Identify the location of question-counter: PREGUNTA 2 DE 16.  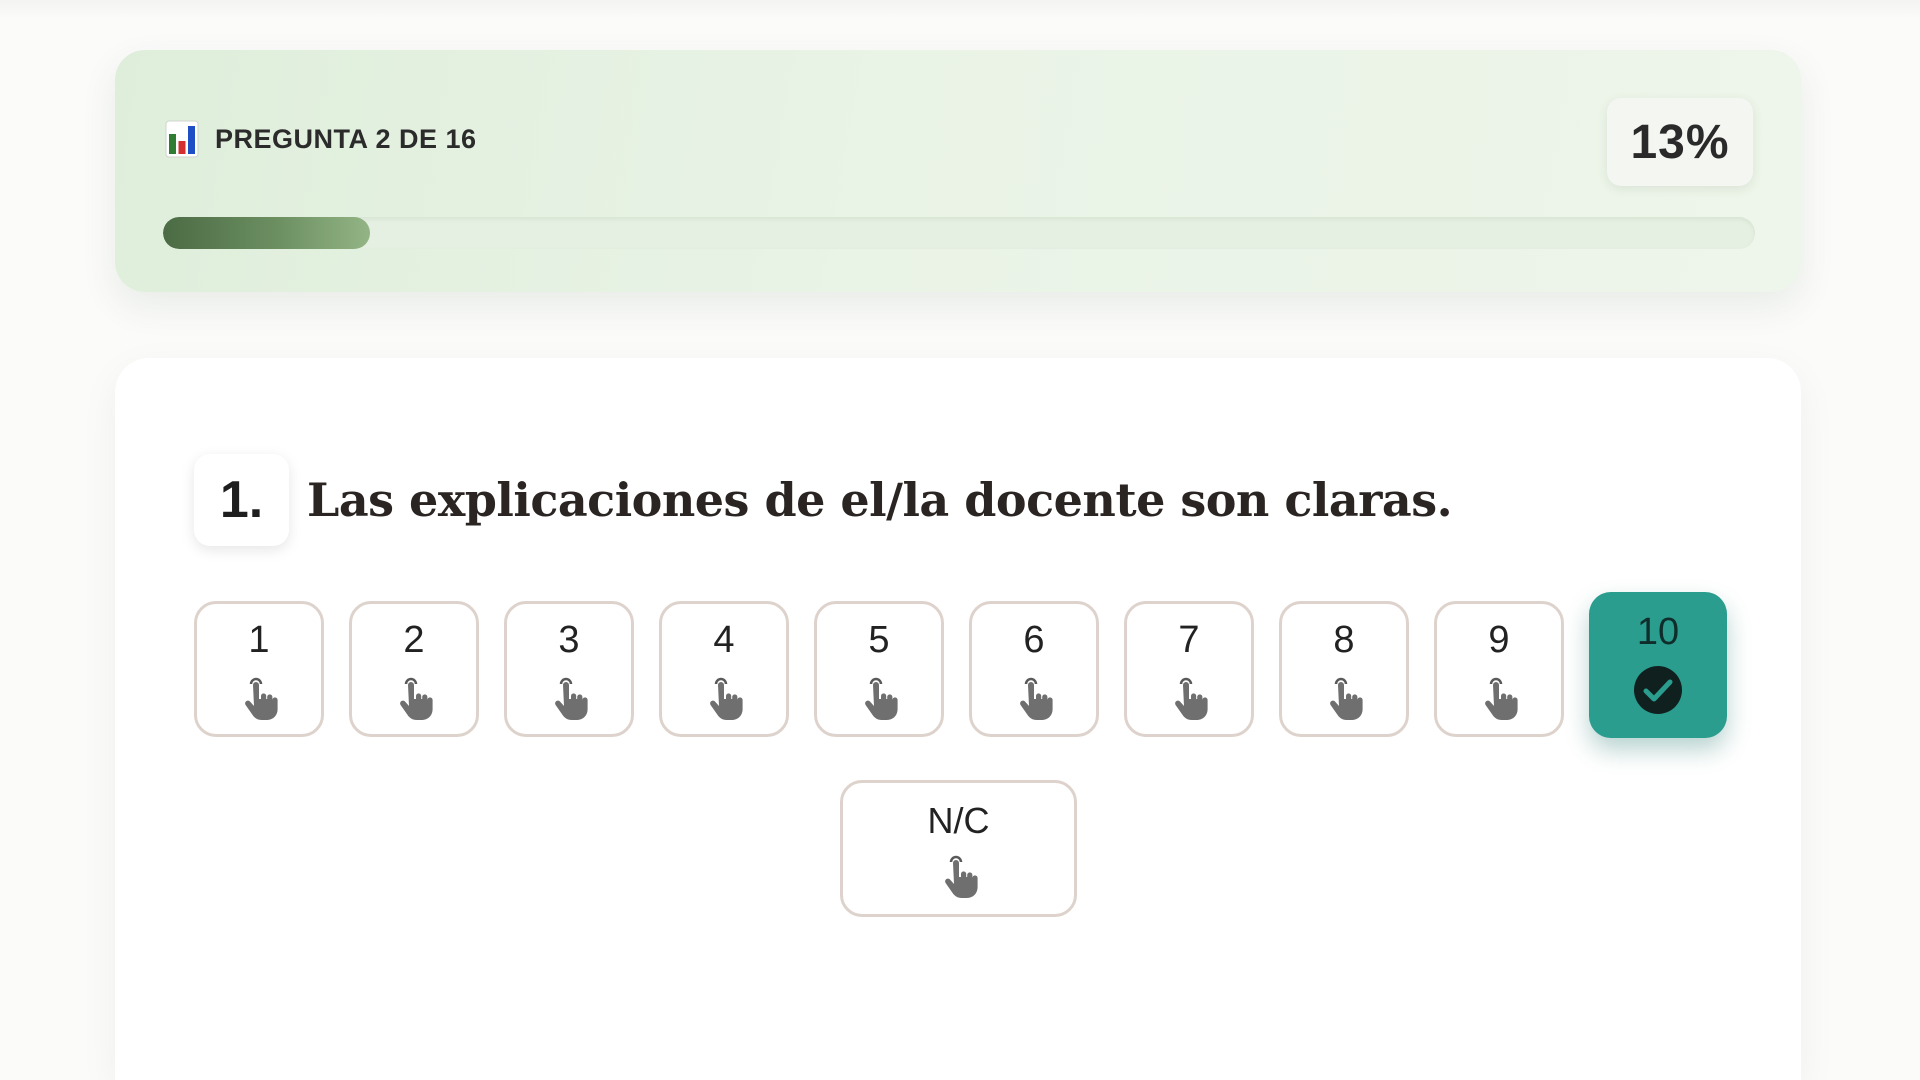
(346, 138).